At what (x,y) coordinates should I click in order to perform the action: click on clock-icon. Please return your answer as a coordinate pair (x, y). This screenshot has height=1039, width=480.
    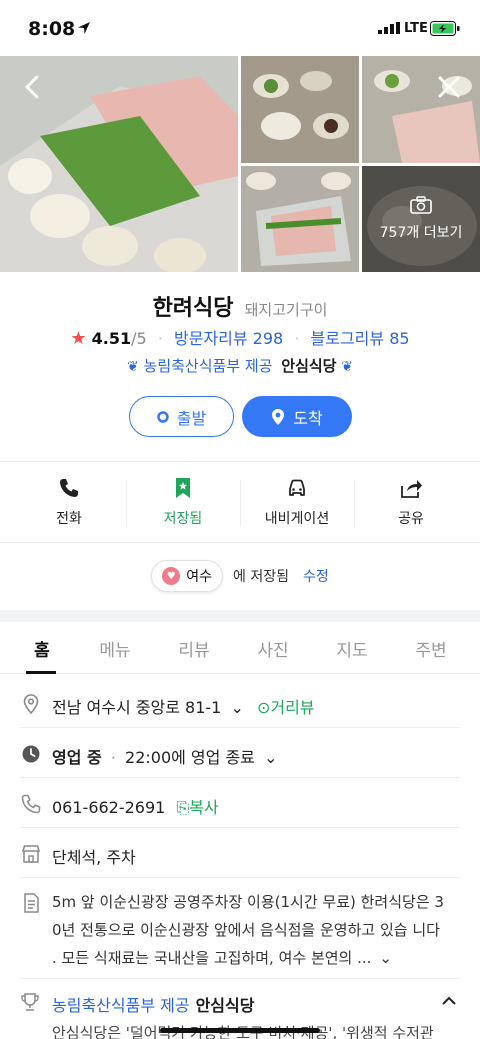
    Looking at the image, I should click on (31, 754).